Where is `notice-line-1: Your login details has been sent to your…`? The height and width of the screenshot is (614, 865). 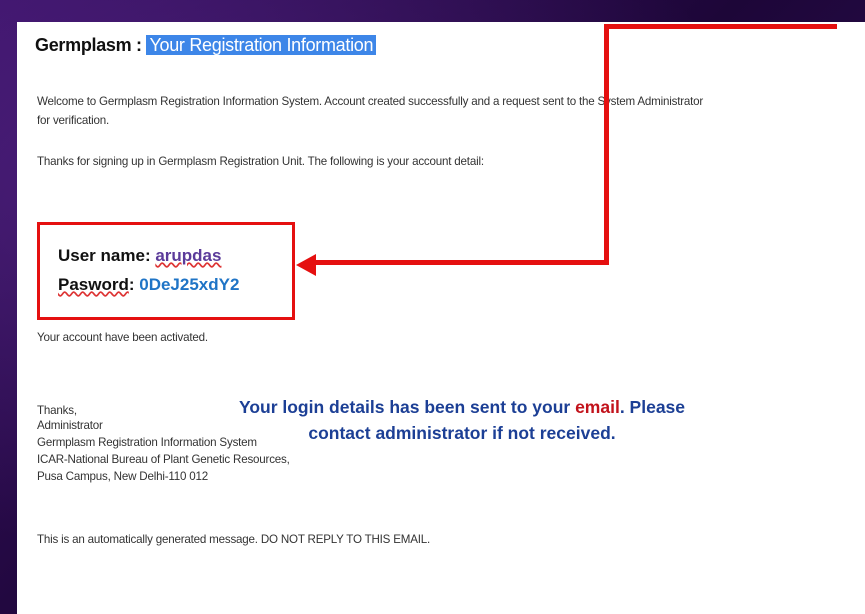 notice-line-1: Your login details has been sent to your… is located at coordinates (462, 407).